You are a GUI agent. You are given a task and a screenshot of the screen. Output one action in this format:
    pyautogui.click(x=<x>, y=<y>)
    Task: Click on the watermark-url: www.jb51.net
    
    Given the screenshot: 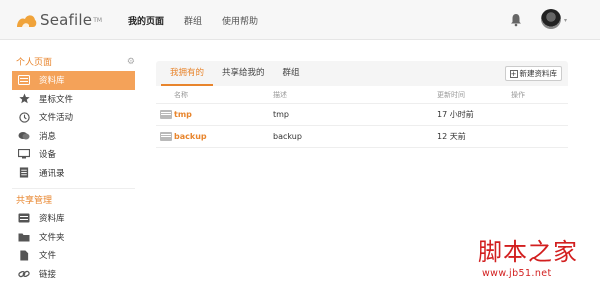 What is the action you would take?
    pyautogui.click(x=517, y=273)
    